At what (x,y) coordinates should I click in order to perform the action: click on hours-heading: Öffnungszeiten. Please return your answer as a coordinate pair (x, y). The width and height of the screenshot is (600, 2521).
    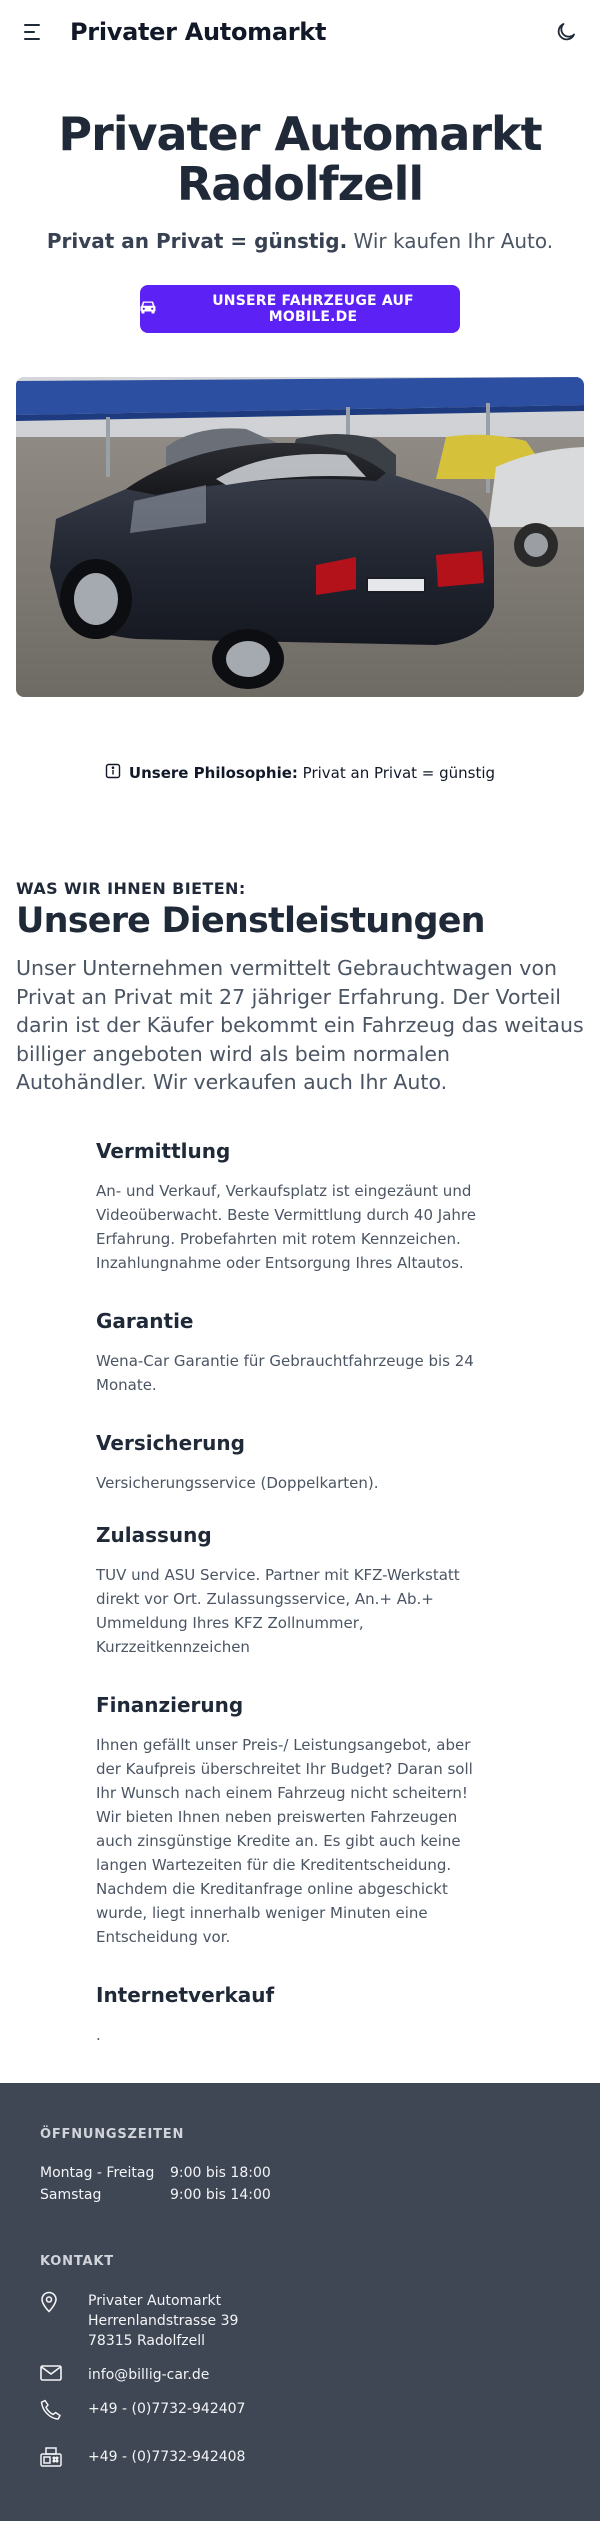
    Looking at the image, I should click on (112, 2134).